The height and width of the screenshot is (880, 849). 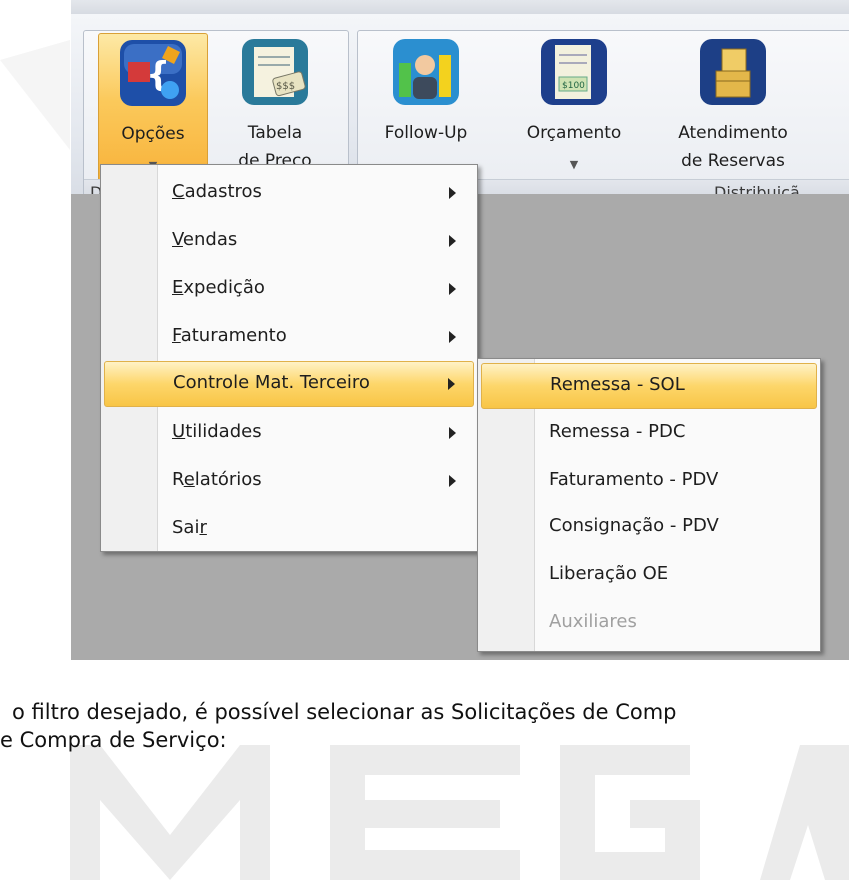 I want to click on chevron-down-icon: ▼, so click(x=574, y=164).